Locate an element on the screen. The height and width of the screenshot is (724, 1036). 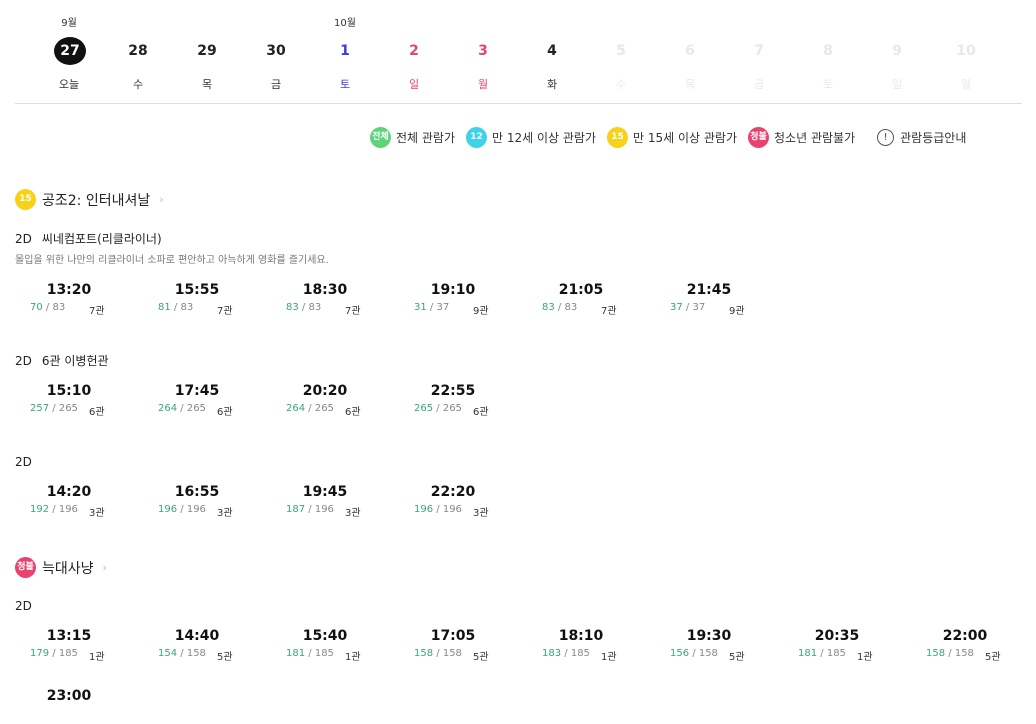
month-label: 10월 is located at coordinates (345, 23).